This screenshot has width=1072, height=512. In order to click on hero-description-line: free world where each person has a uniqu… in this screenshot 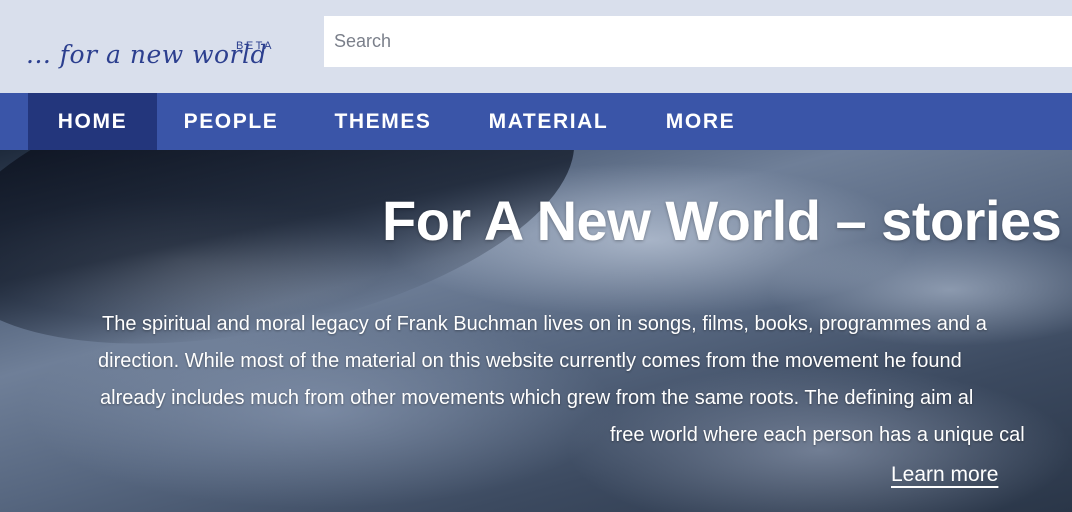, I will do `click(817, 435)`.